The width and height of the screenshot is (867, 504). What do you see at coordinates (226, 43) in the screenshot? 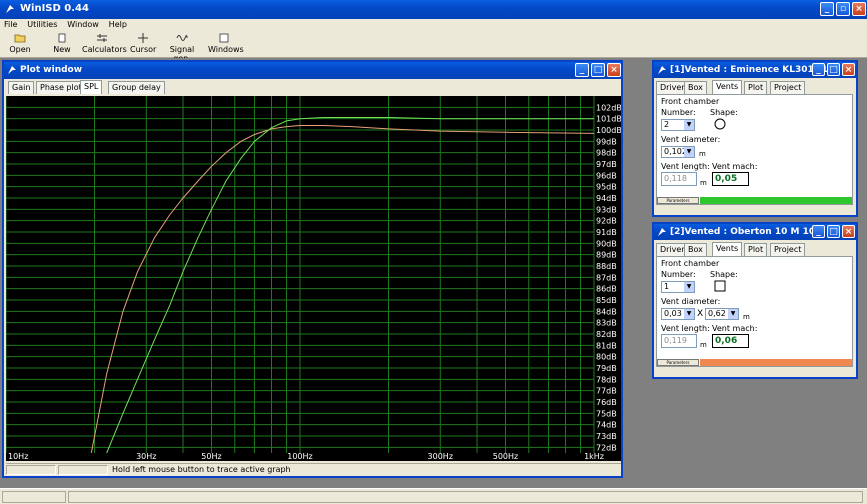
I see `windows-button: Windows` at bounding box center [226, 43].